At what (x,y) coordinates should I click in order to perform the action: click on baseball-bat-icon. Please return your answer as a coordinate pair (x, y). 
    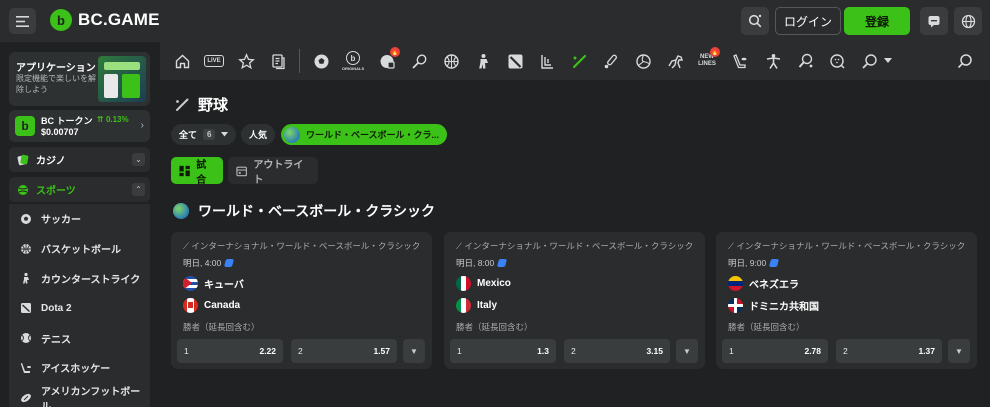
    Looking at the image, I should click on (182, 104).